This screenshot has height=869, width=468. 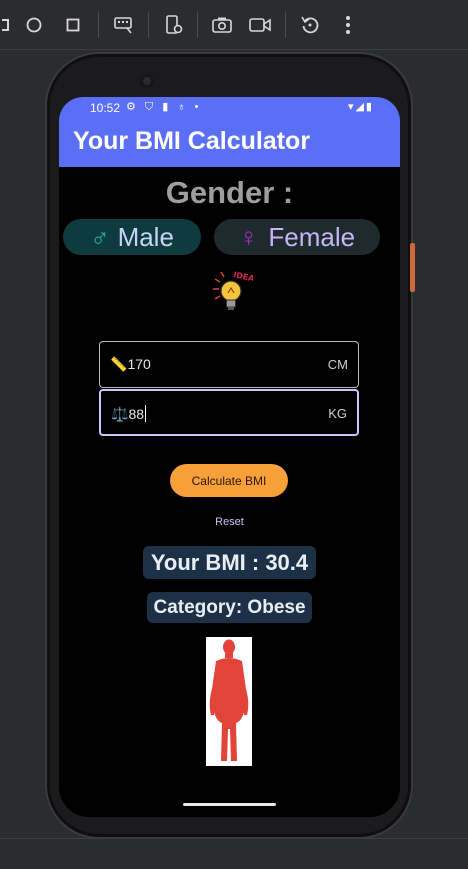 I want to click on height-value: 📏170, so click(x=130, y=364).